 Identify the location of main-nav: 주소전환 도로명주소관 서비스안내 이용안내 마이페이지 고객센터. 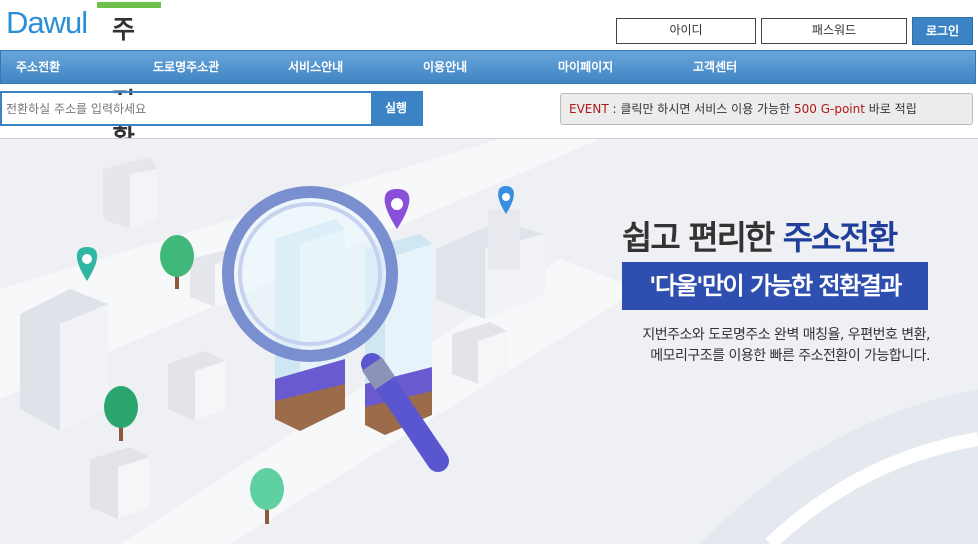
(488, 67).